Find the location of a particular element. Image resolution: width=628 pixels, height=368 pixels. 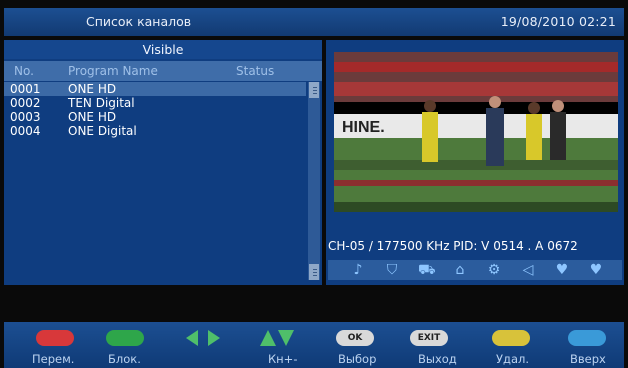

exit-key-icon: EXIT is located at coordinates (429, 338).